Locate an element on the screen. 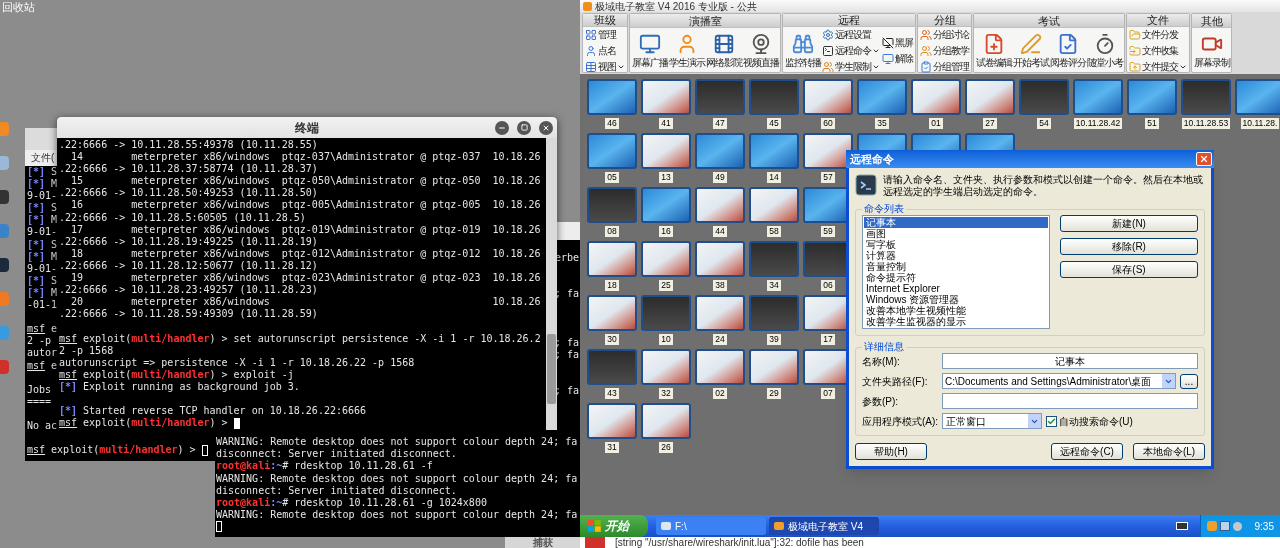  computer-label: 54 is located at coordinates (1044, 123).